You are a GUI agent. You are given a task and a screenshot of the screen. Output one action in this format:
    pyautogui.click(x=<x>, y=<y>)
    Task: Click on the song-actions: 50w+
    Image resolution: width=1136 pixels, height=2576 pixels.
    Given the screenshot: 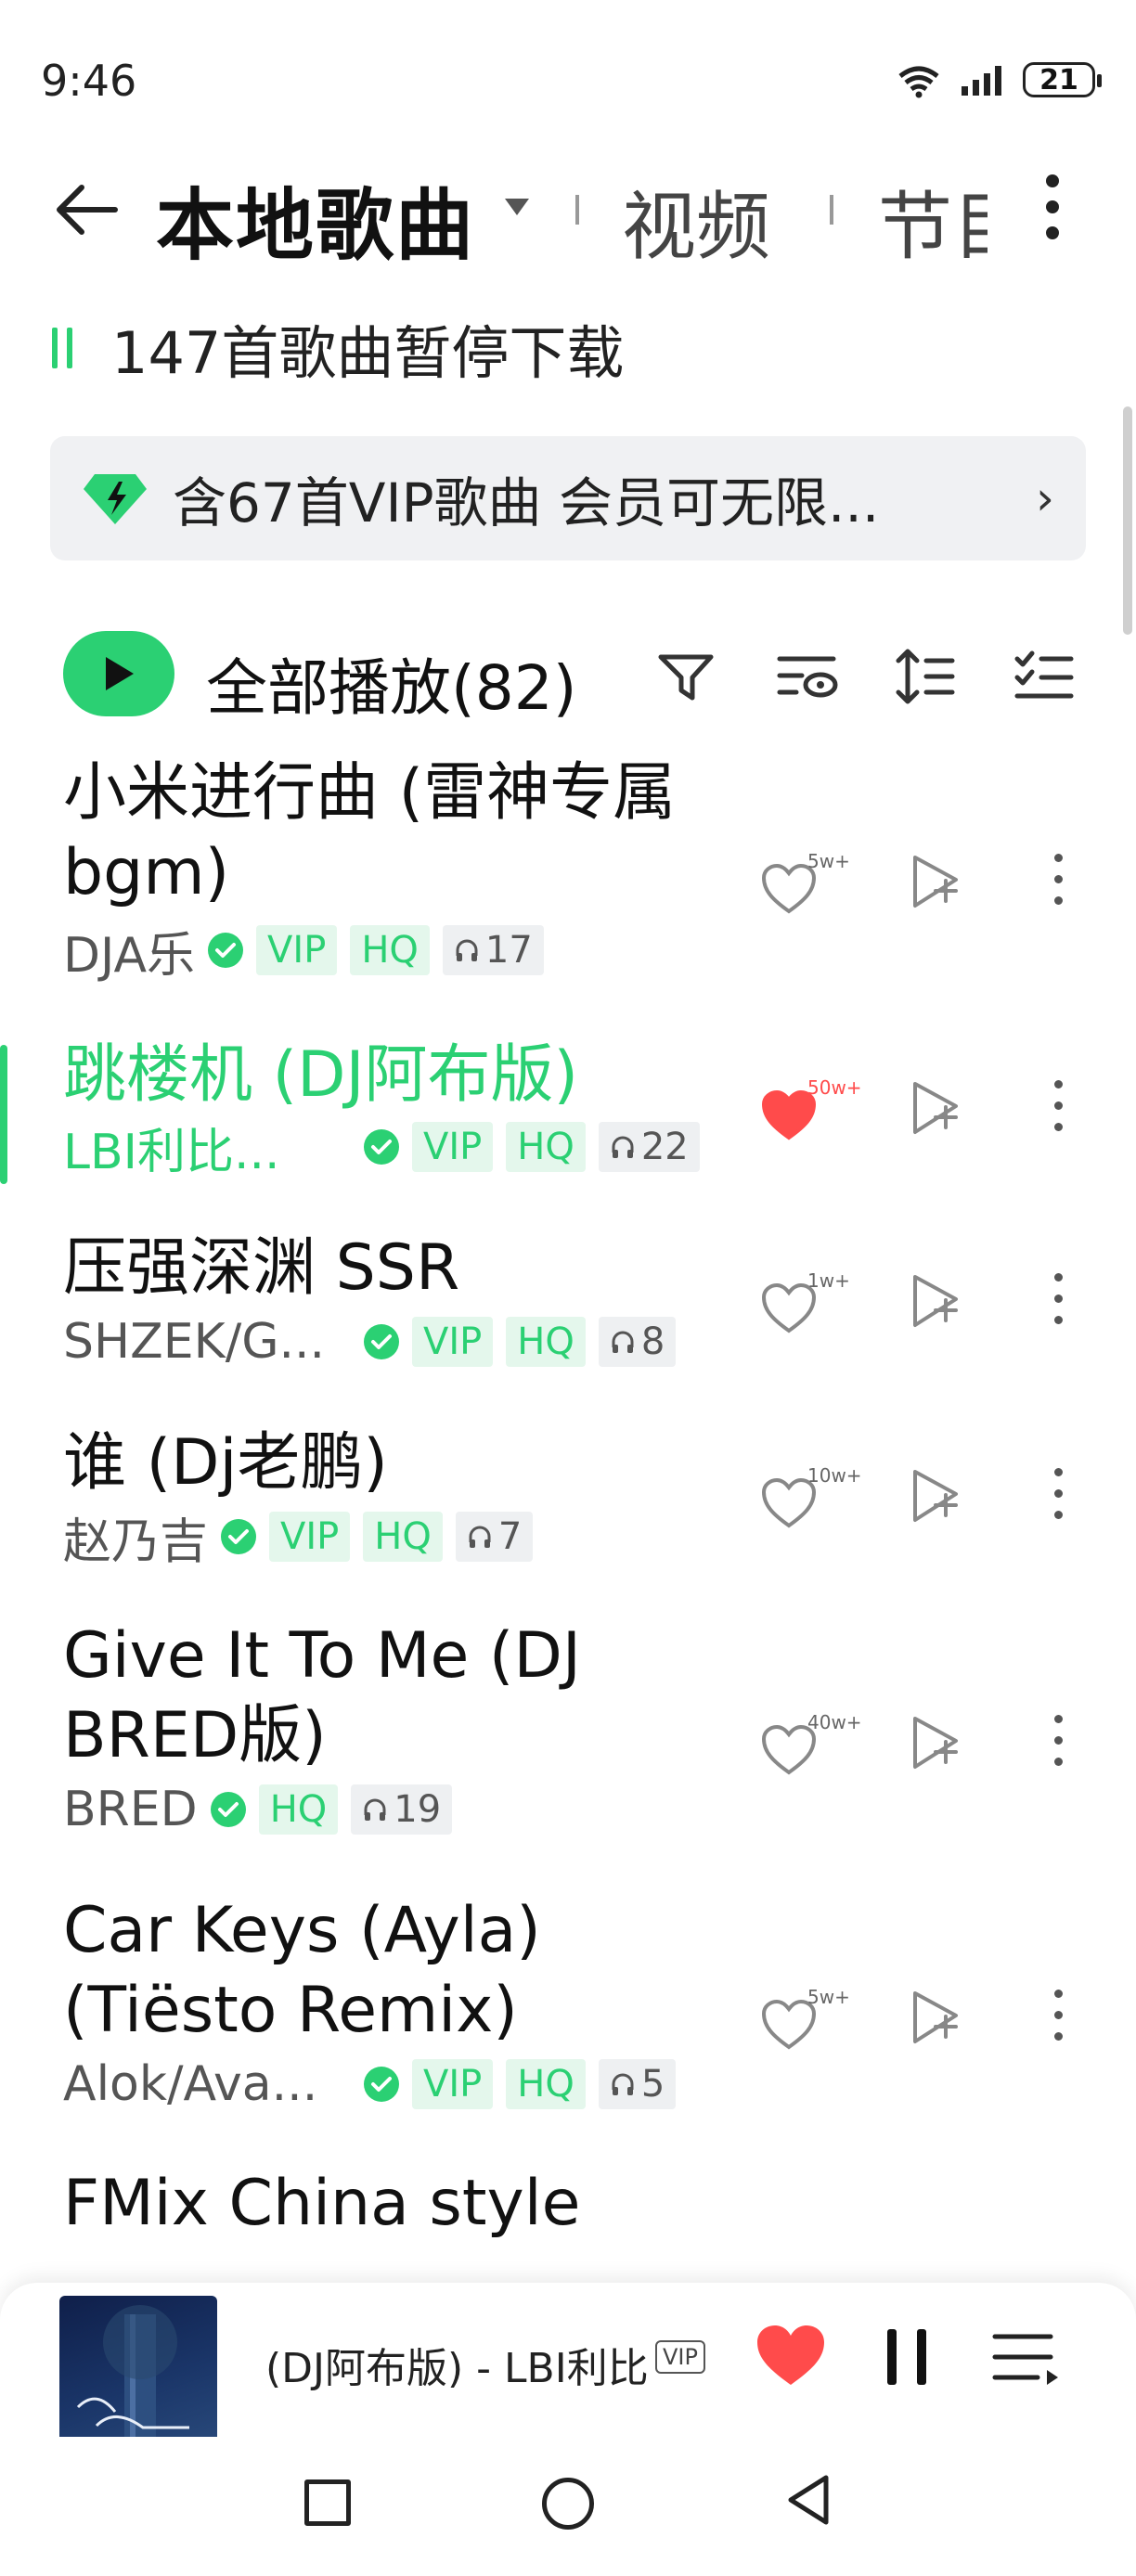 What is the action you would take?
    pyautogui.click(x=928, y=1110)
    